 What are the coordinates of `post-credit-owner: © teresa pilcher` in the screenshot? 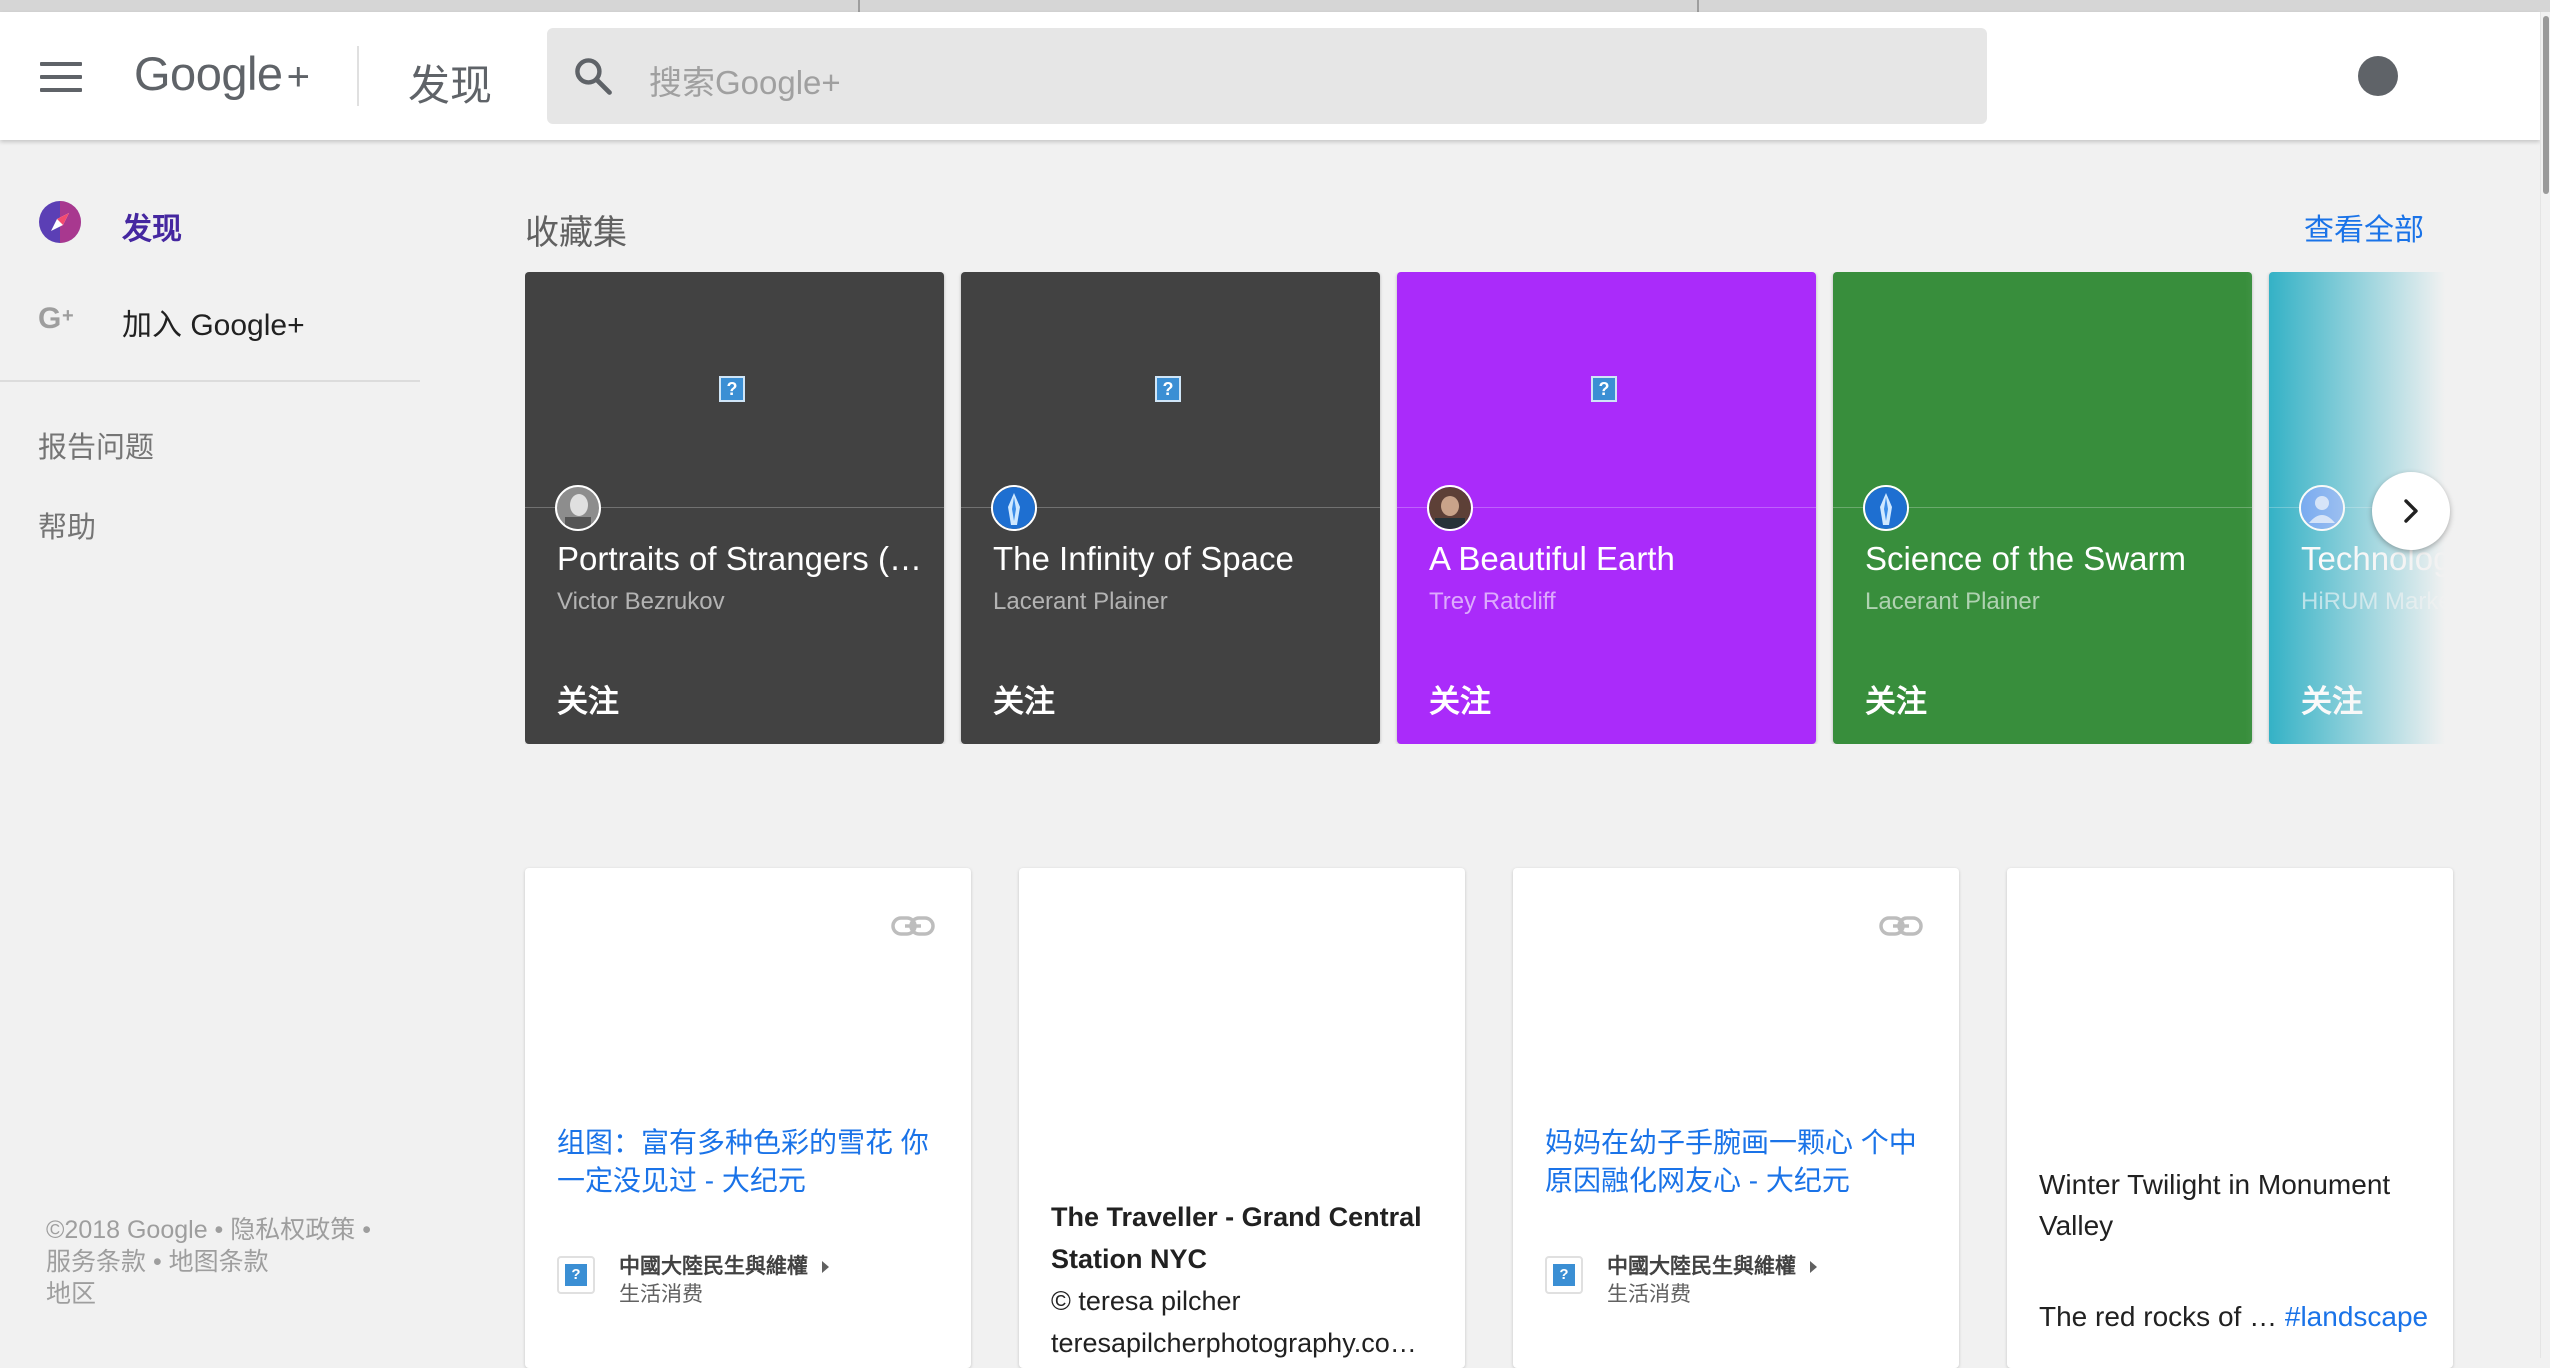 It's located at (1146, 1301).